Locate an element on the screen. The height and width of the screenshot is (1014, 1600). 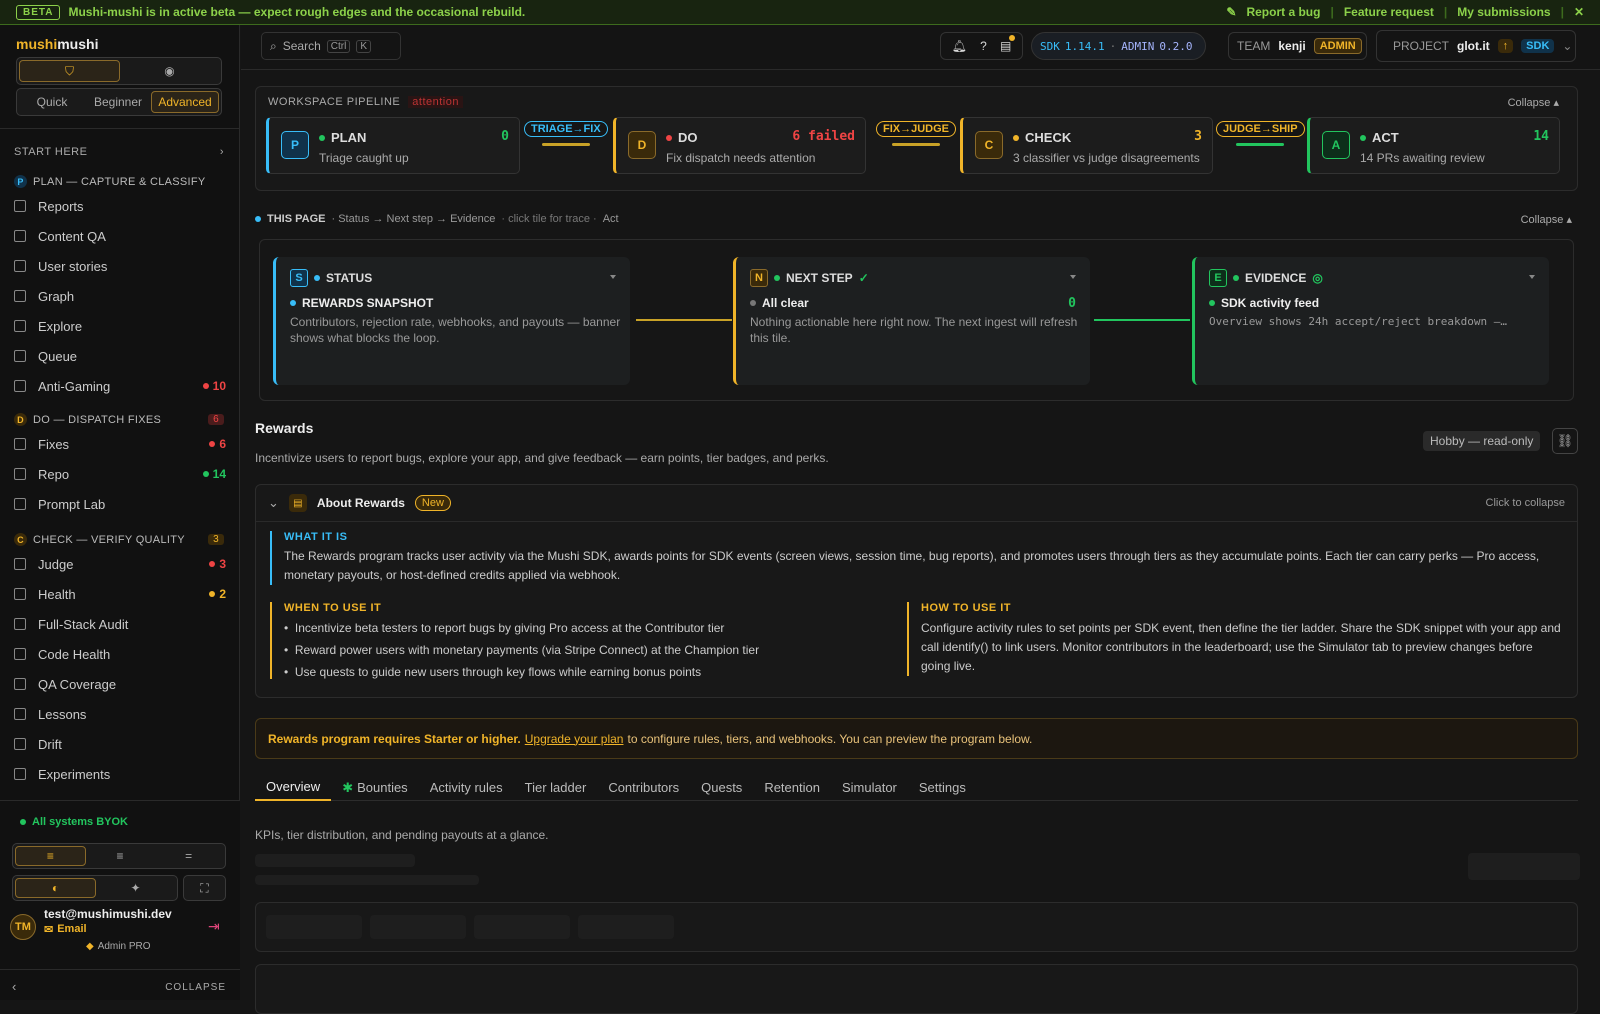
plan-badge: Hobby — read-only is located at coordinates (1482, 441).